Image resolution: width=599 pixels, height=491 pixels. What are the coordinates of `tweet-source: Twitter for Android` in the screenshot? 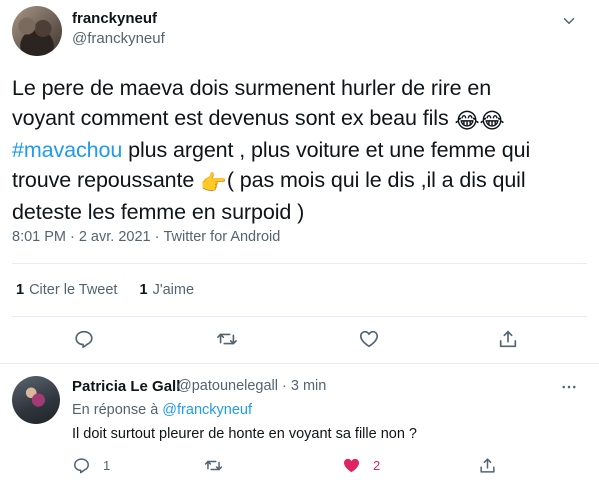 It's located at (221, 237).